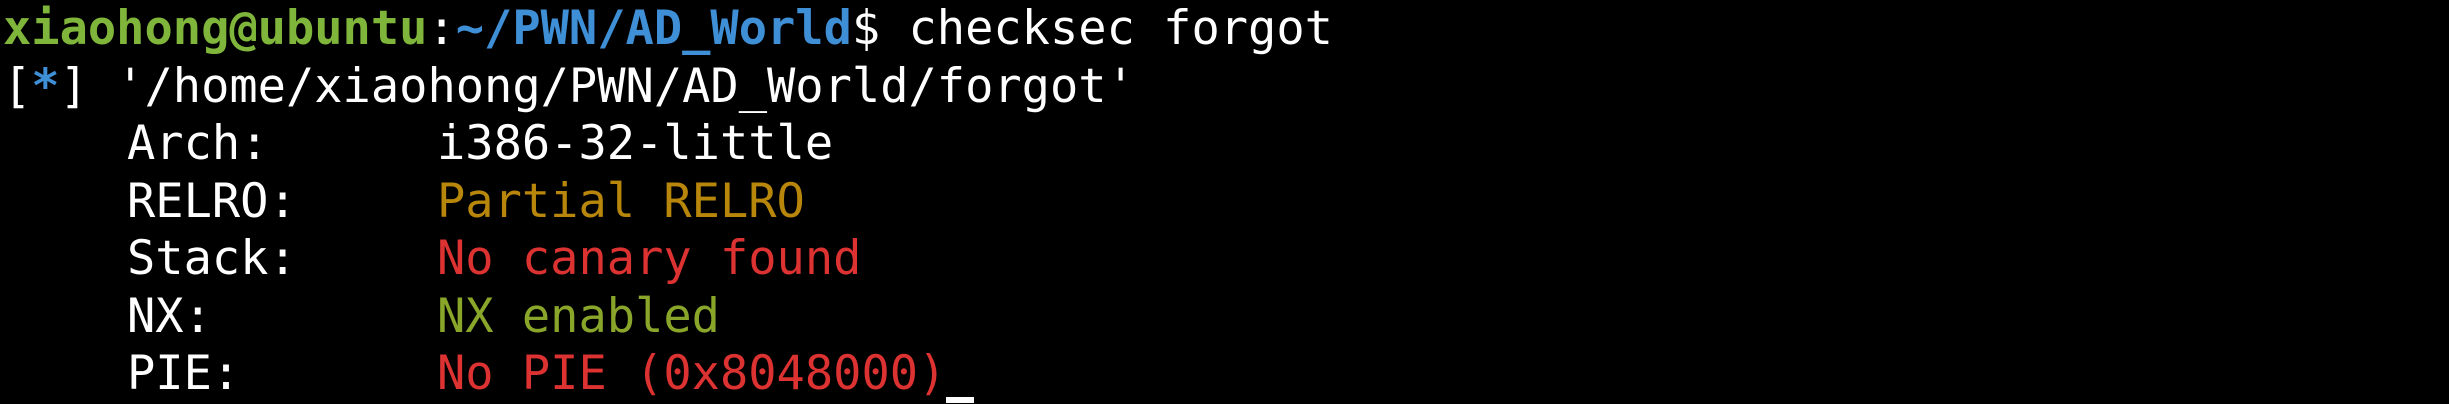 Image resolution: width=2449 pixels, height=404 pixels. What do you see at coordinates (960, 399) in the screenshot?
I see `text-cursor` at bounding box center [960, 399].